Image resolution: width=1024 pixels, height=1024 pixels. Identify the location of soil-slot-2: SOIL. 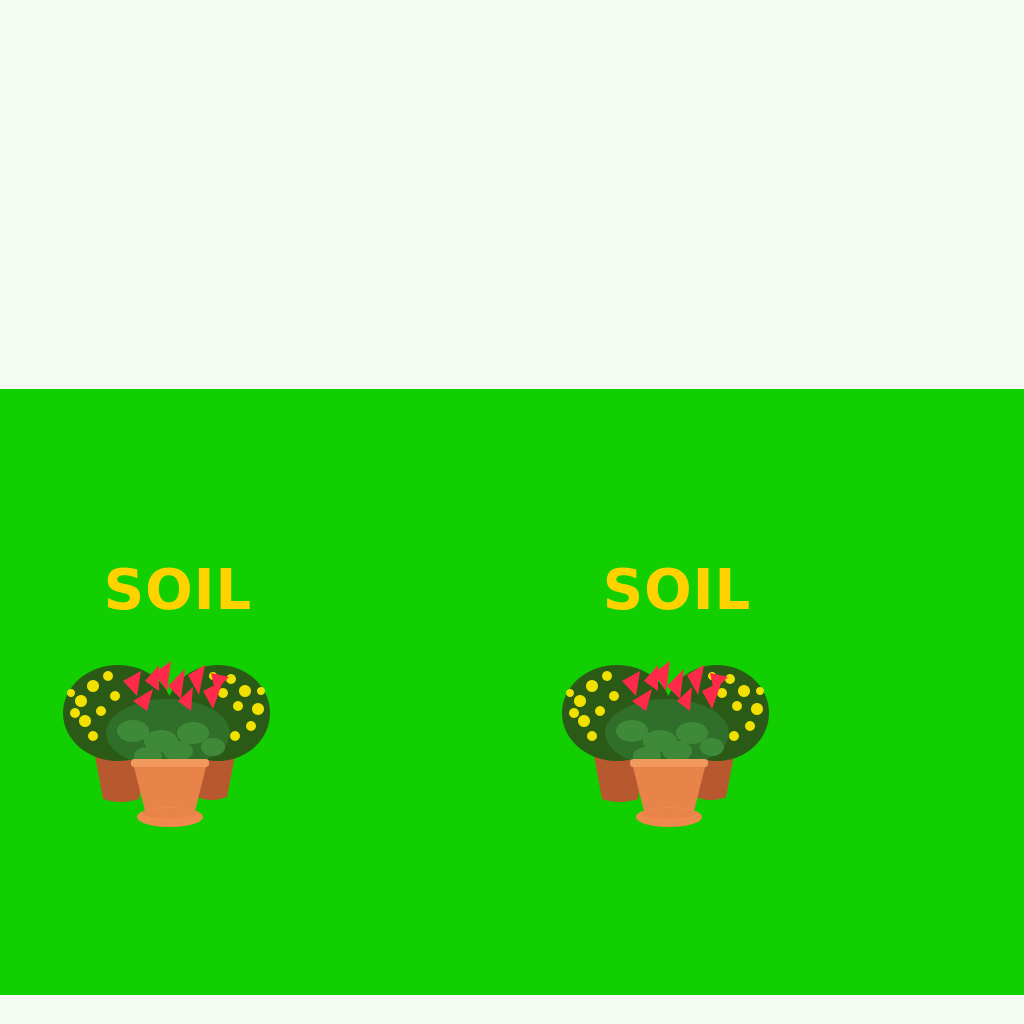
(672, 701).